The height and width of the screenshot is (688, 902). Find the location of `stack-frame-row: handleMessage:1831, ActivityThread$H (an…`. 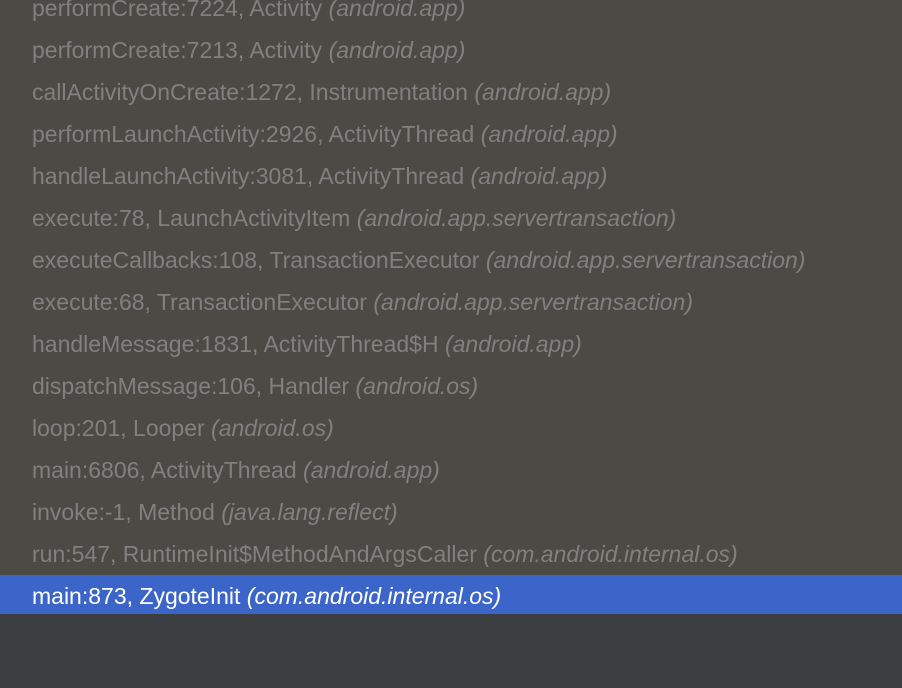

stack-frame-row: handleMessage:1831, ActivityThread$H (an… is located at coordinates (451, 344).